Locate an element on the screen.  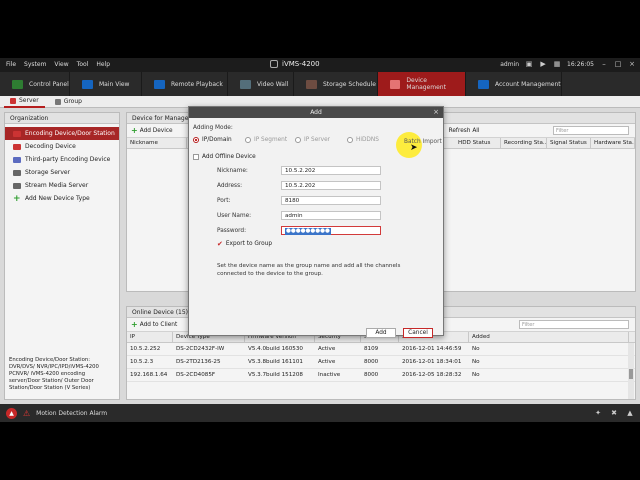
add-to-client-button: + Add to Client is located at coordinates (154, 324).